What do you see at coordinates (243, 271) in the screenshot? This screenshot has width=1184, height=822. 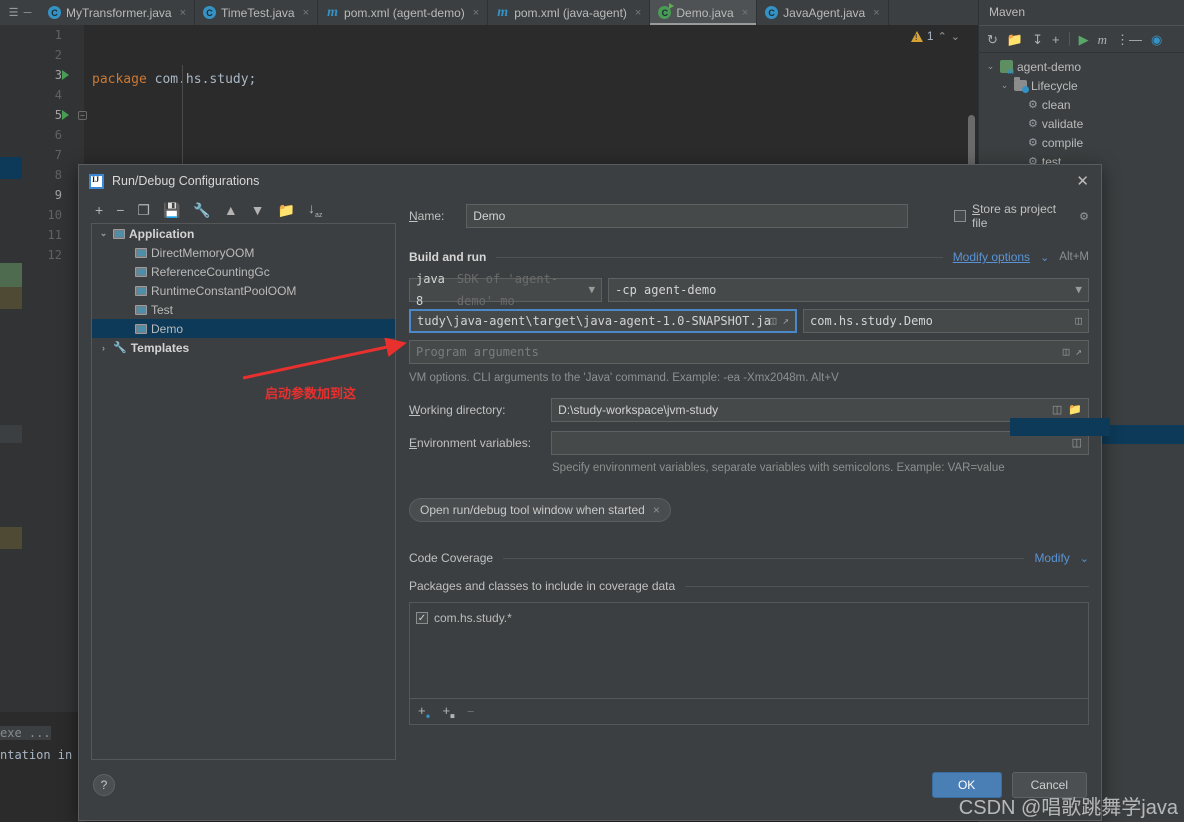 I see `configuration-tree-item: ReferenceCountingGc` at bounding box center [243, 271].